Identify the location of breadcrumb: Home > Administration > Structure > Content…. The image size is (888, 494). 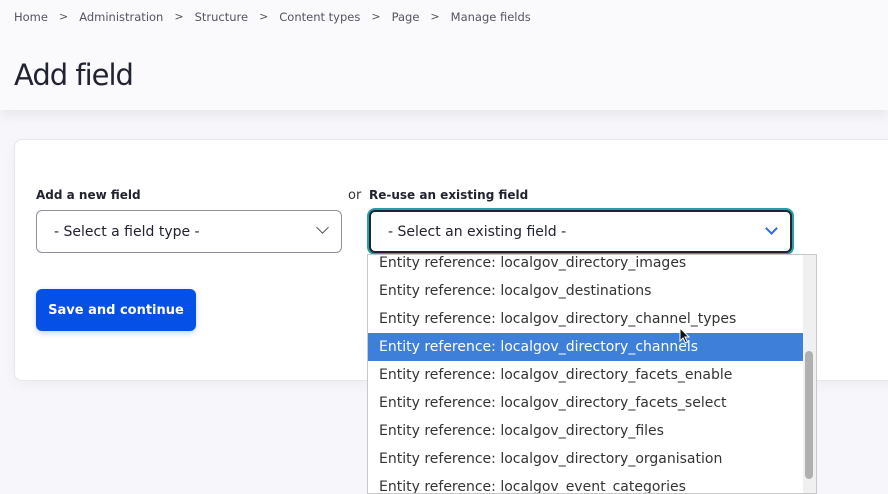
(272, 17).